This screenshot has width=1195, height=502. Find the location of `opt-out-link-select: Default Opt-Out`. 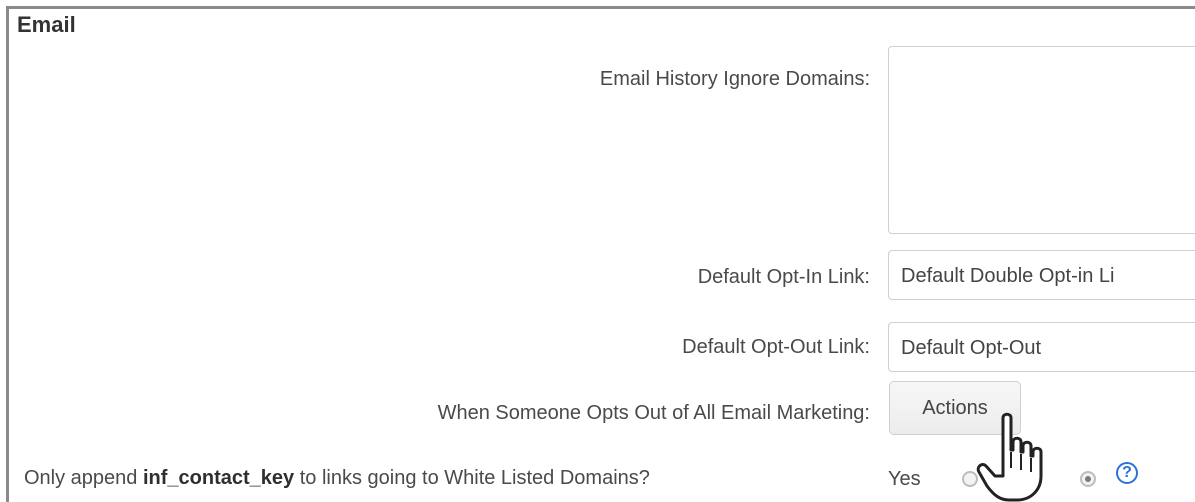

opt-out-link-select: Default Opt-Out is located at coordinates (1041, 347).